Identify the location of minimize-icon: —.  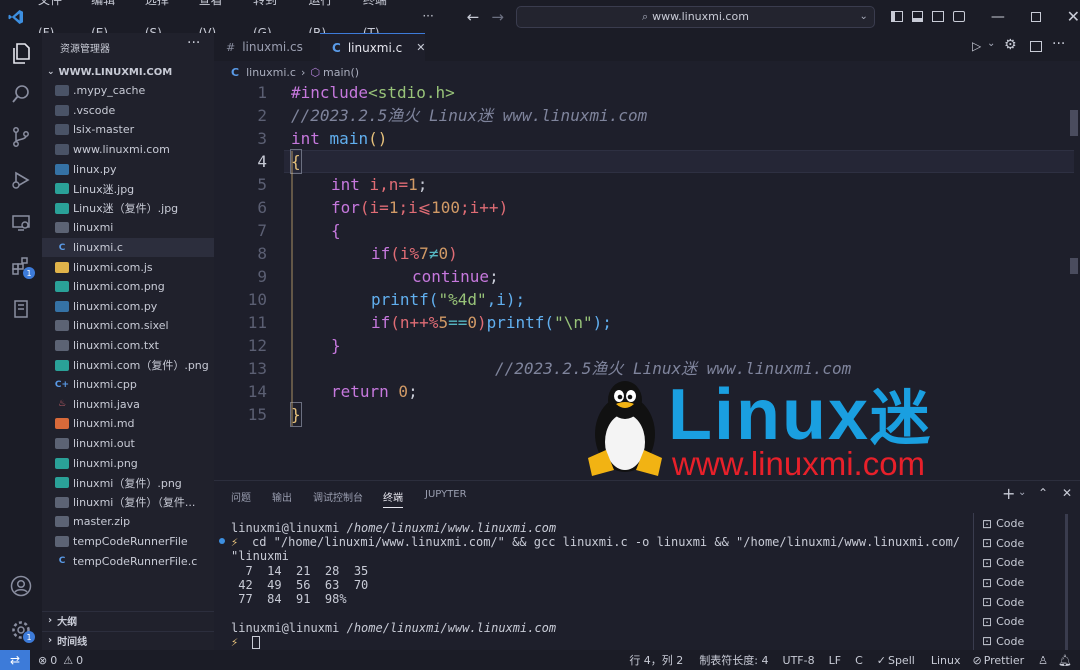
(998, 17).